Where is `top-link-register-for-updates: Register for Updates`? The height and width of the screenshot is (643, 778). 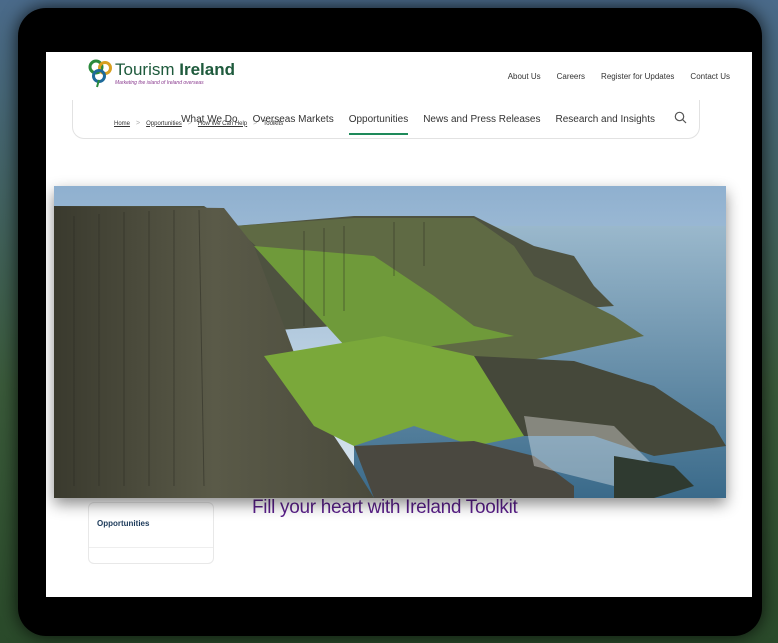
top-link-register-for-updates: Register for Updates is located at coordinates (637, 76).